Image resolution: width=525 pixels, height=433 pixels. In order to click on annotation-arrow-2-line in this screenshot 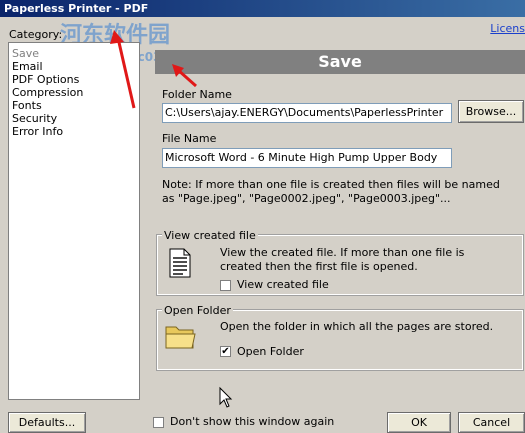, I will do `click(187, 78)`.